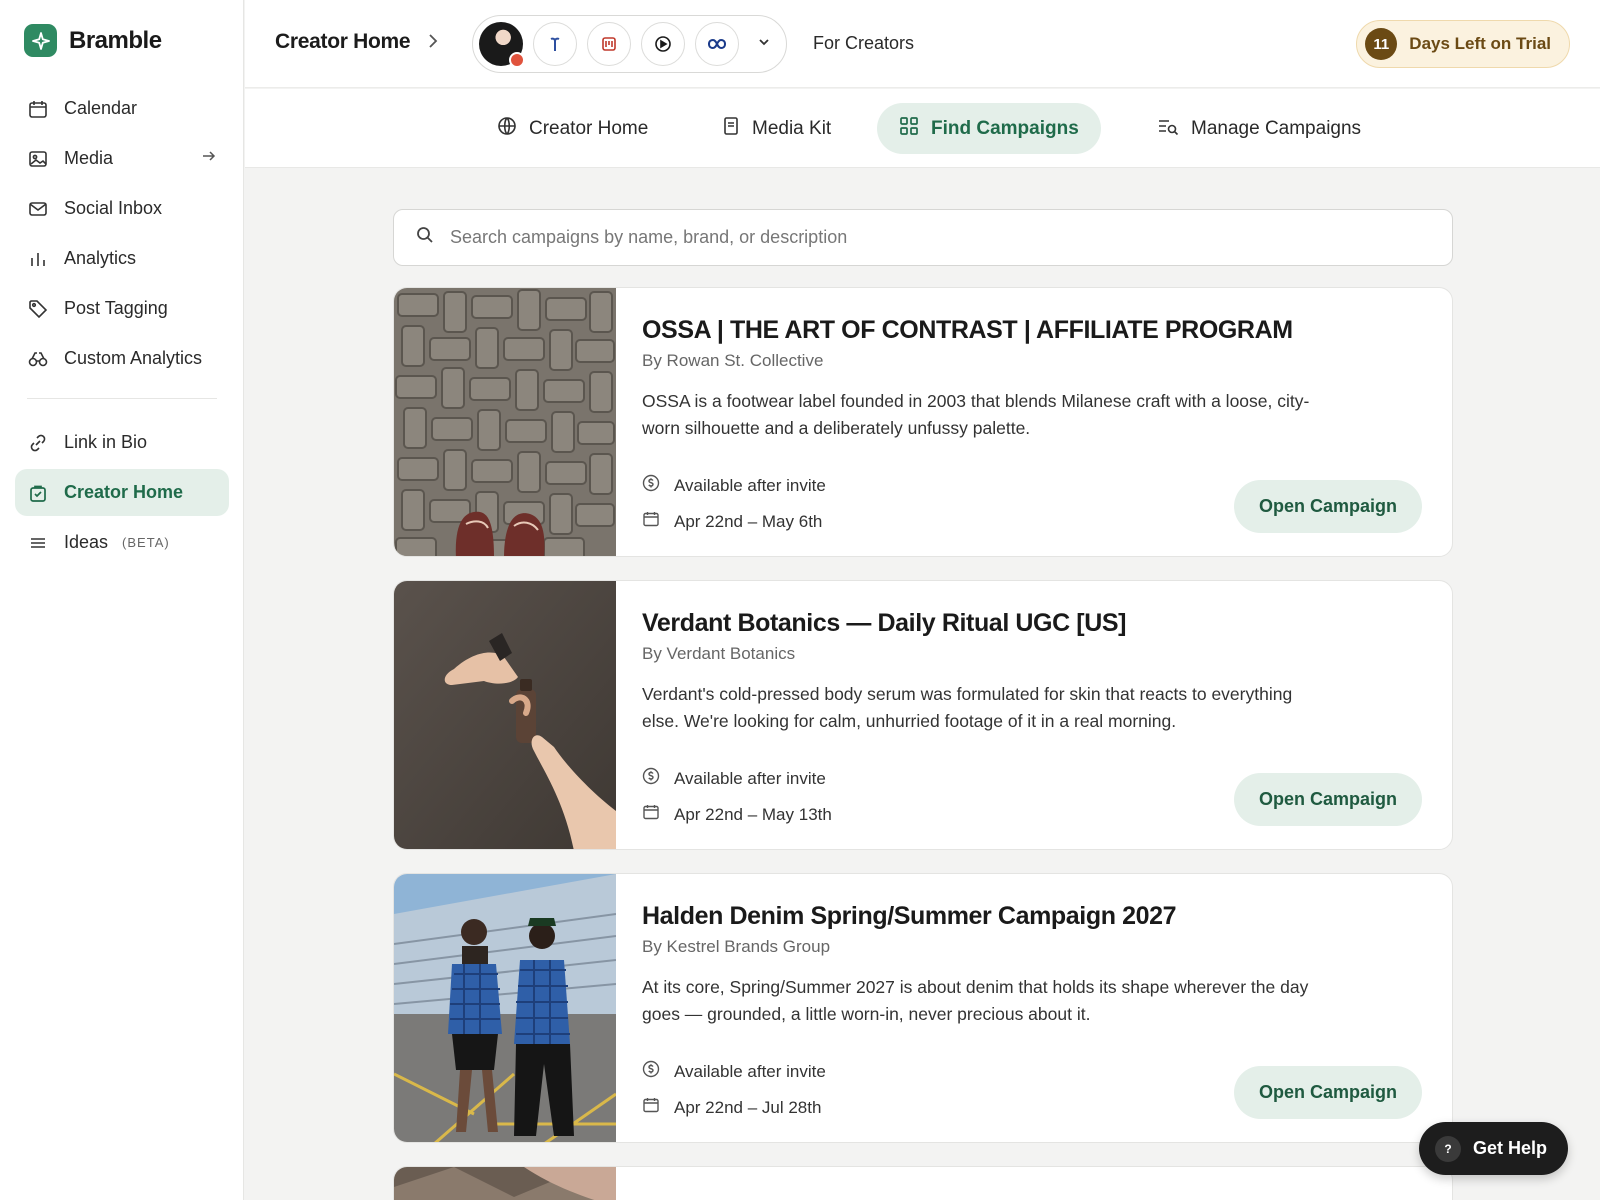 The width and height of the screenshot is (1600, 1200). I want to click on sidebar-item-calendar: Calendar, so click(122, 108).